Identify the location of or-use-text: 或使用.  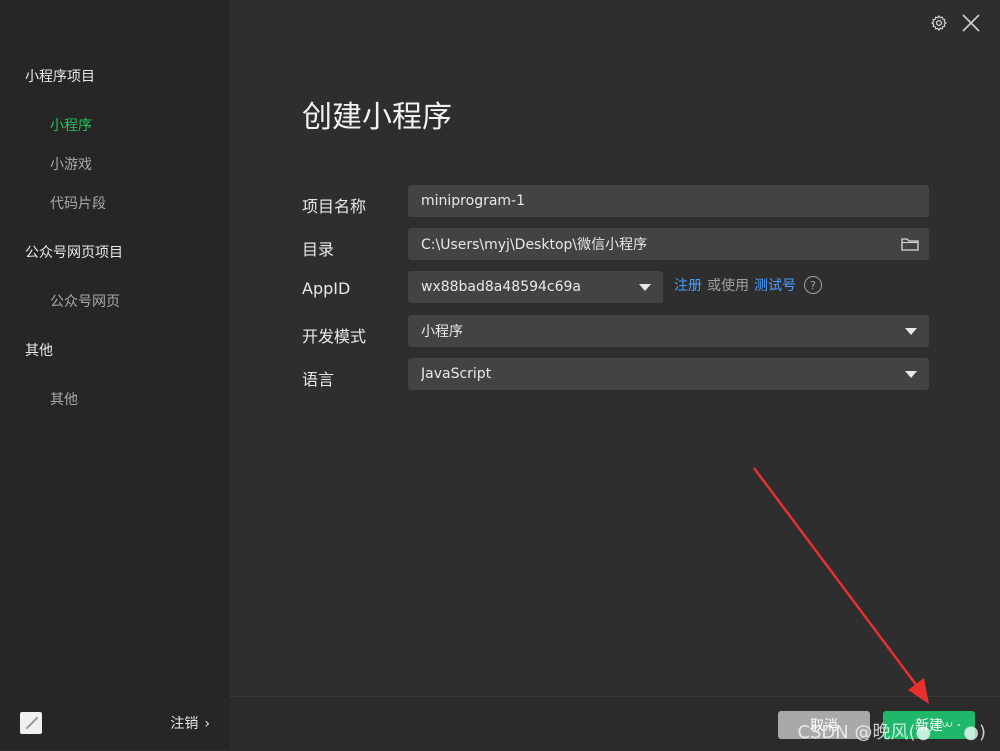
(728, 286).